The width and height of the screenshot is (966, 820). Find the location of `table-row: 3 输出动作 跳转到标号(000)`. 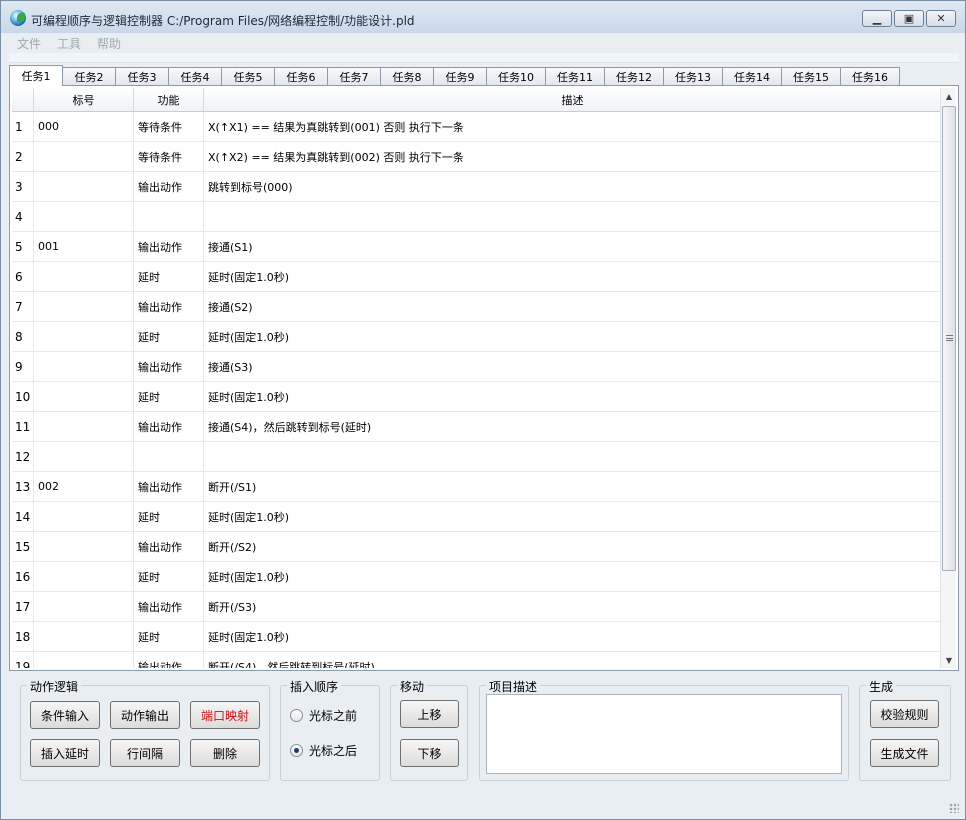

table-row: 3 输出动作 跳转到标号(000) is located at coordinates (476, 187).